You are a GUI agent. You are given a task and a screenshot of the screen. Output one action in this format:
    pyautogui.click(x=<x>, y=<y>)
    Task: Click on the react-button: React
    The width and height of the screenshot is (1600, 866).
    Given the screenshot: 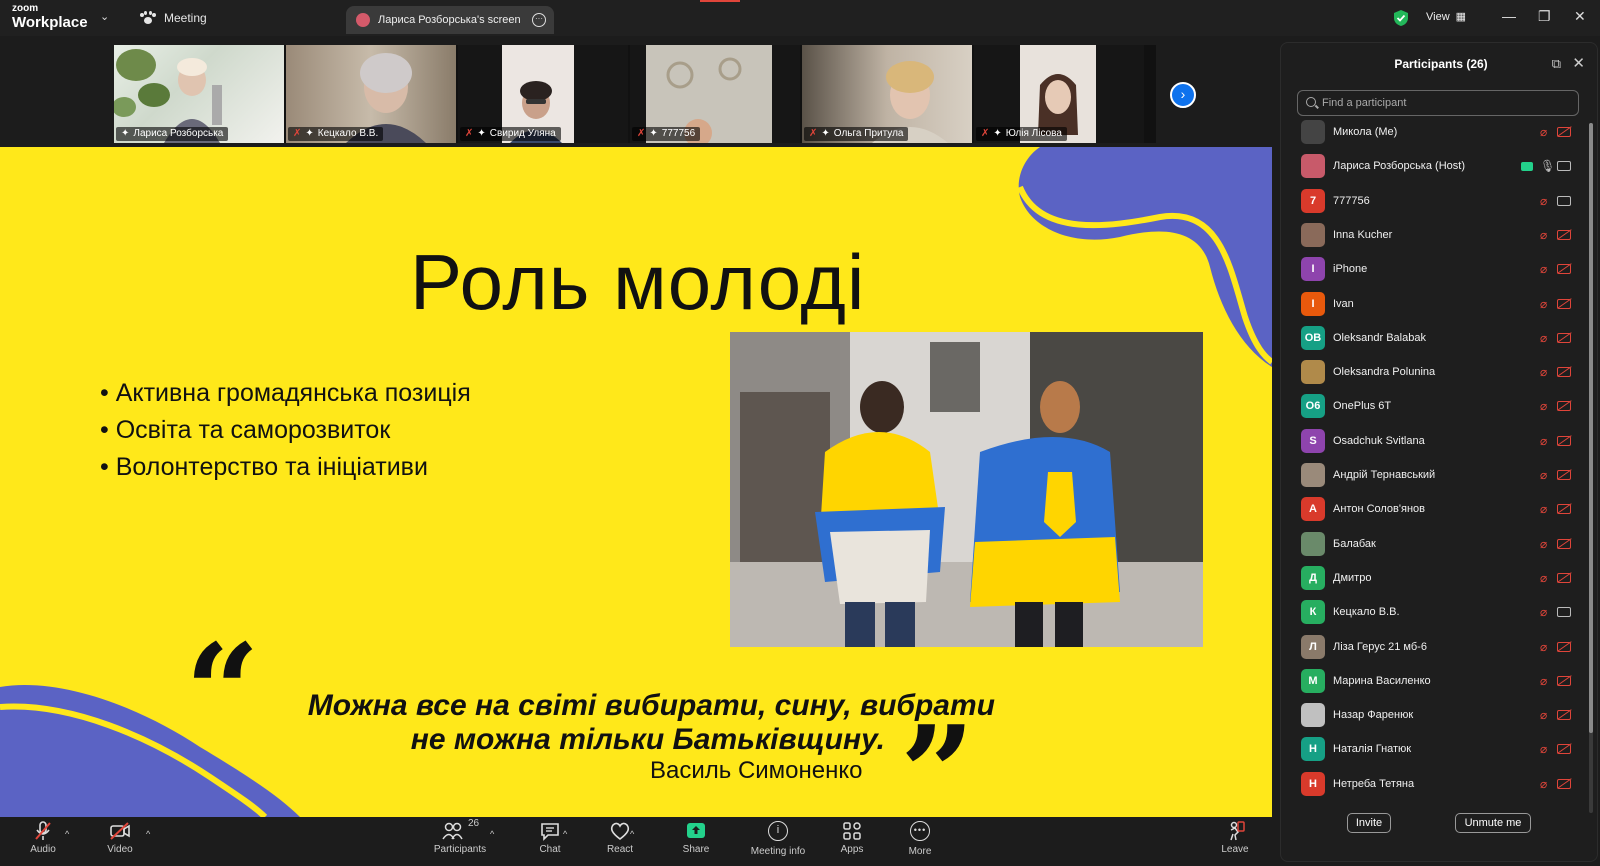 What is the action you would take?
    pyautogui.click(x=620, y=837)
    